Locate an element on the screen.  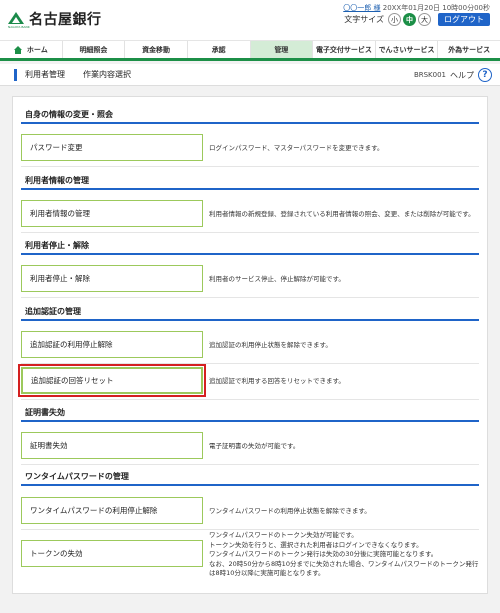
font-size-medium-button: 中 is located at coordinates (409, 19).